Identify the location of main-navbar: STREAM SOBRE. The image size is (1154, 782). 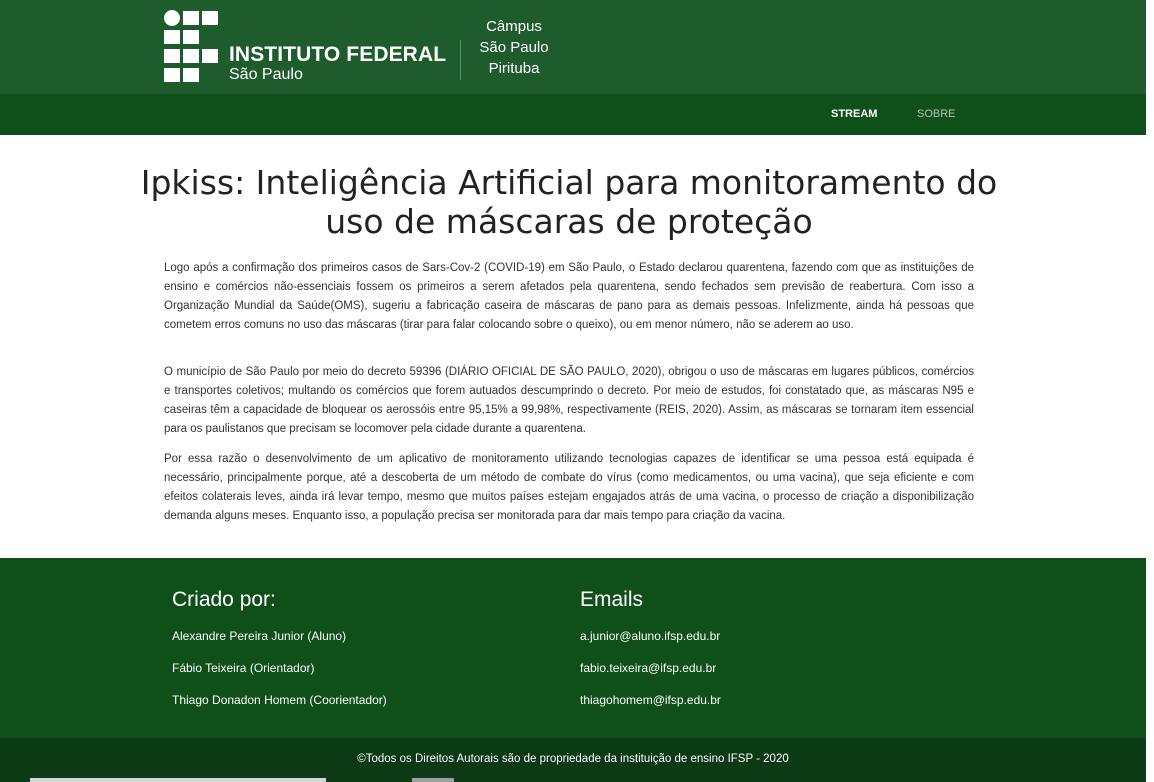
(573, 114).